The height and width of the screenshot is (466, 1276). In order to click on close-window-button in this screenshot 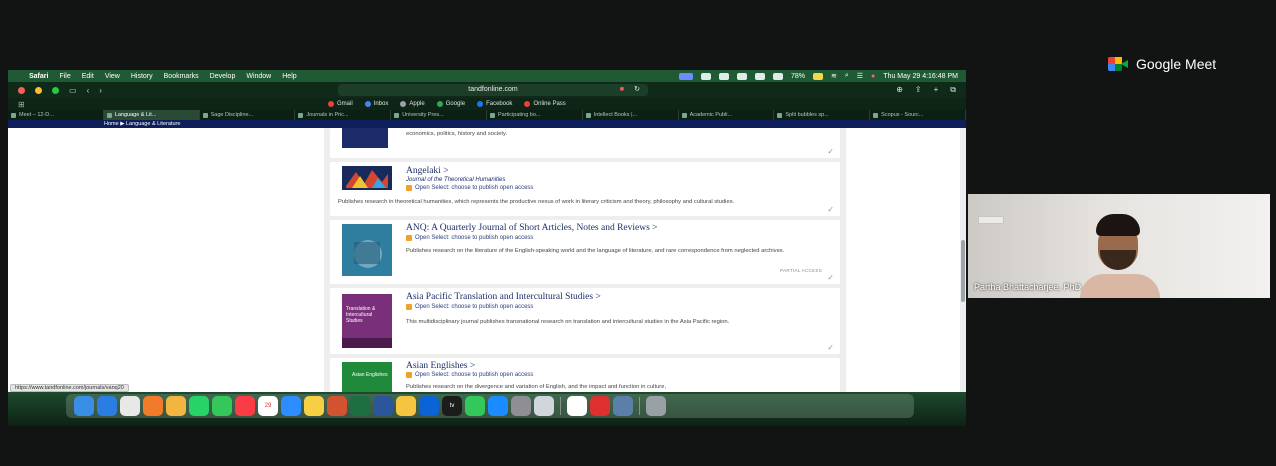, I will do `click(21, 90)`.